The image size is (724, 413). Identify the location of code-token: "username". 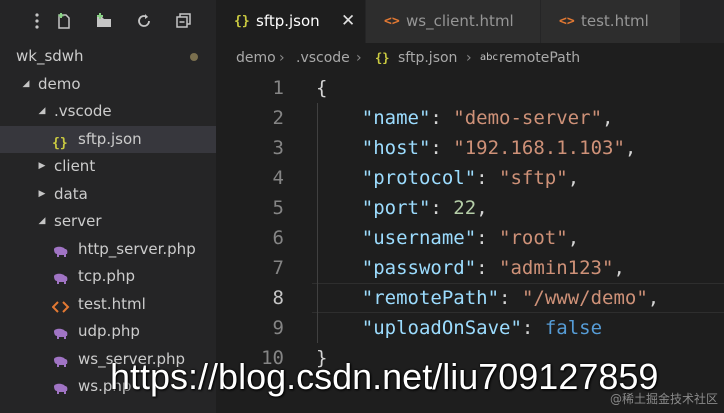
(419, 238).